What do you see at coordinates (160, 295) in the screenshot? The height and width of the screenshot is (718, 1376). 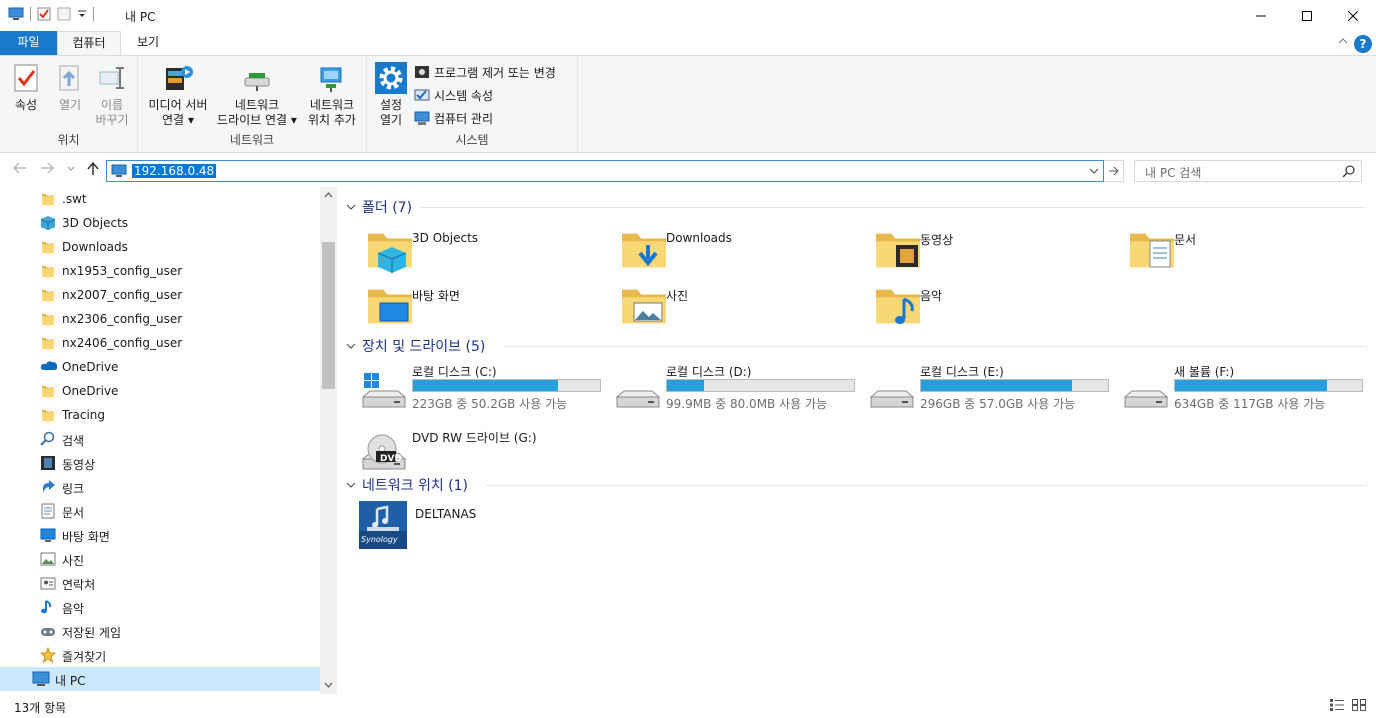 I see `tree-item: nx2007_config_user` at bounding box center [160, 295].